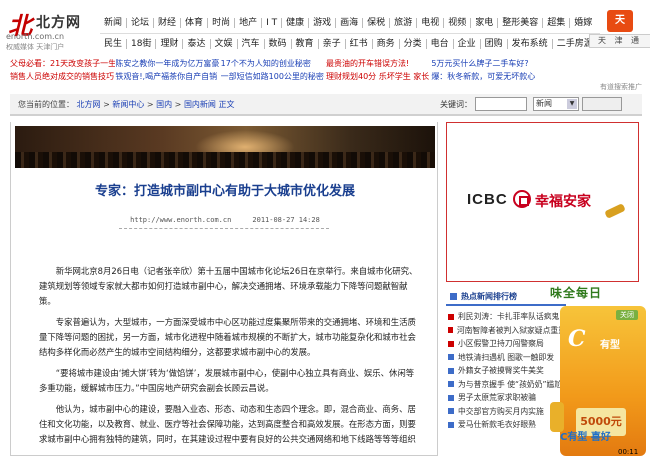 This screenshot has height=456, width=650. Describe the element at coordinates (89, 104) in the screenshot. I see `breadcrumb-item-home: 北方网` at that location.